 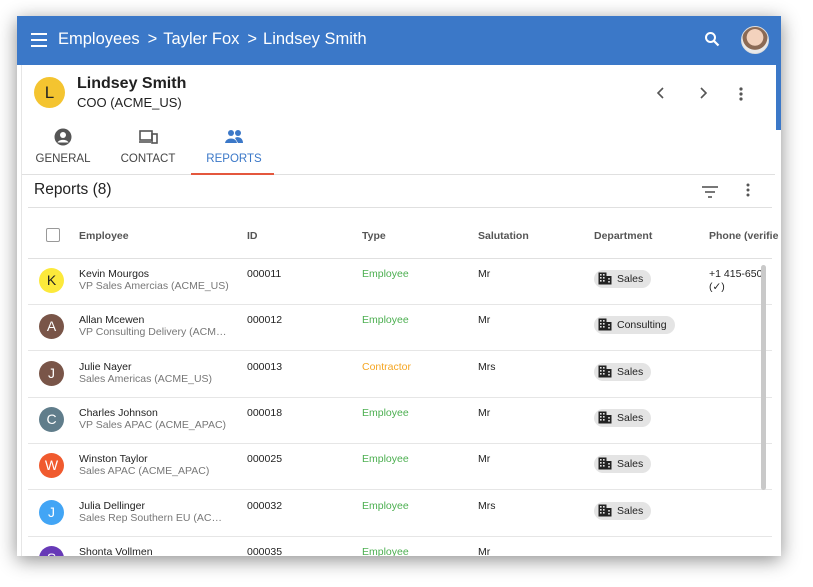 What do you see at coordinates (265, 505) in the screenshot?
I see `employee-id: 000032` at bounding box center [265, 505].